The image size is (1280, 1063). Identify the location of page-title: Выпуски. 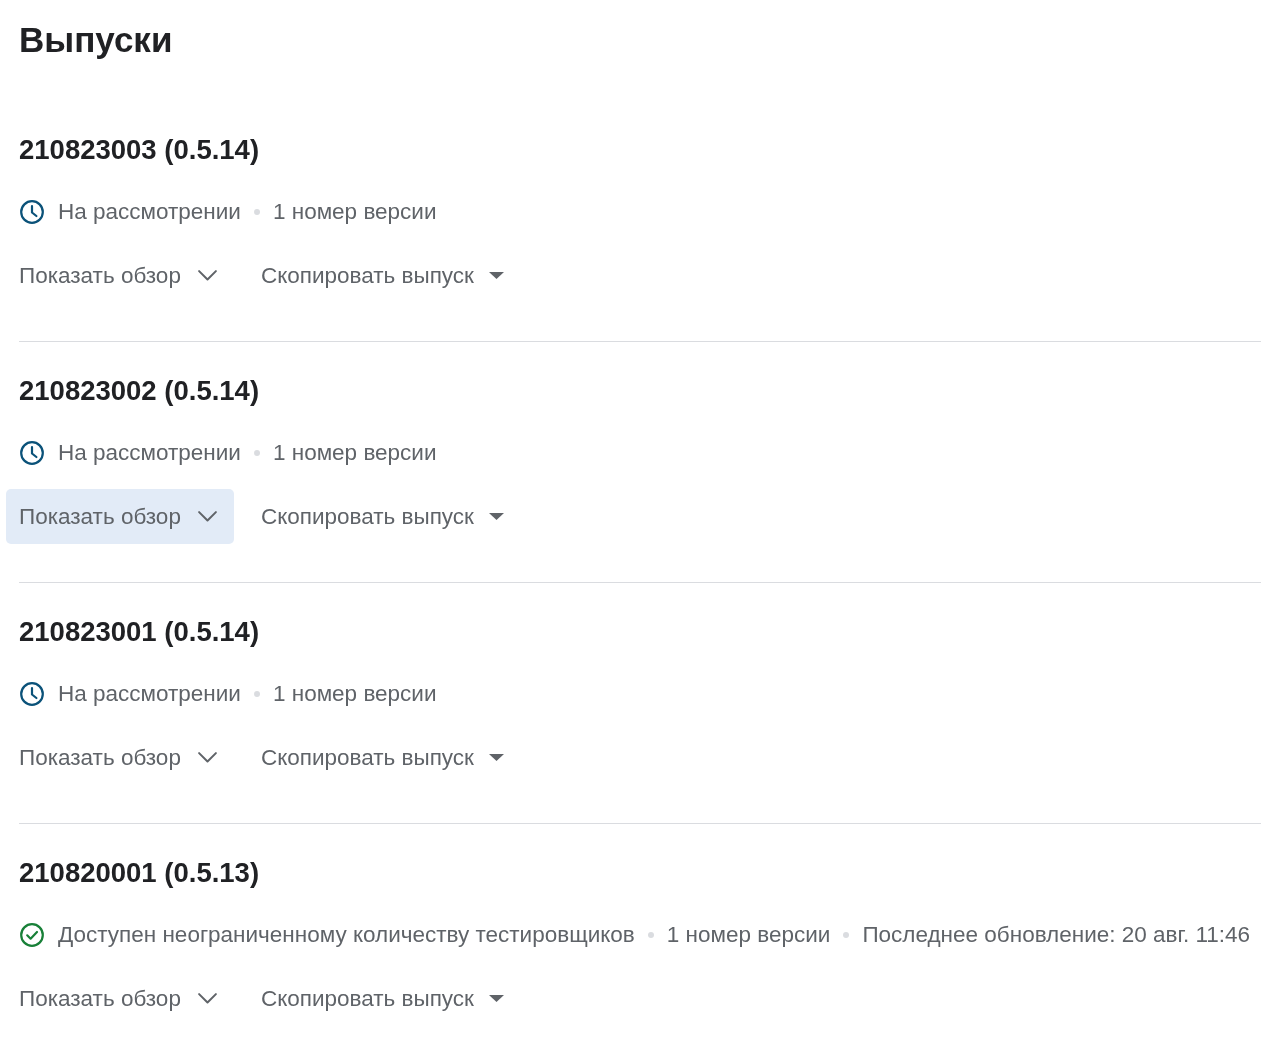
(96, 40).